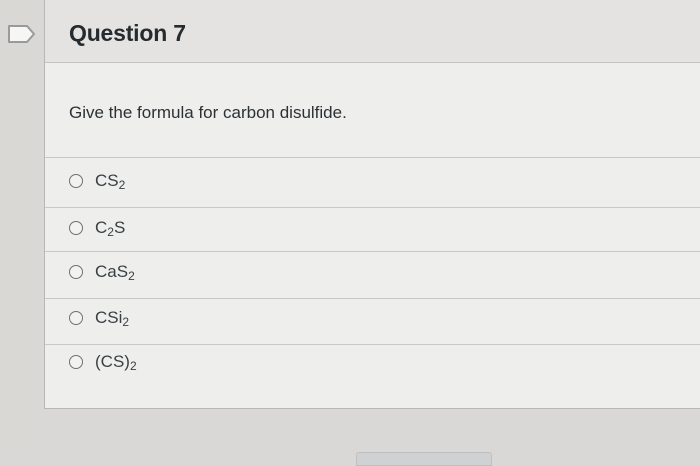 The width and height of the screenshot is (700, 466). I want to click on answer-label: CaS2, so click(115, 272).